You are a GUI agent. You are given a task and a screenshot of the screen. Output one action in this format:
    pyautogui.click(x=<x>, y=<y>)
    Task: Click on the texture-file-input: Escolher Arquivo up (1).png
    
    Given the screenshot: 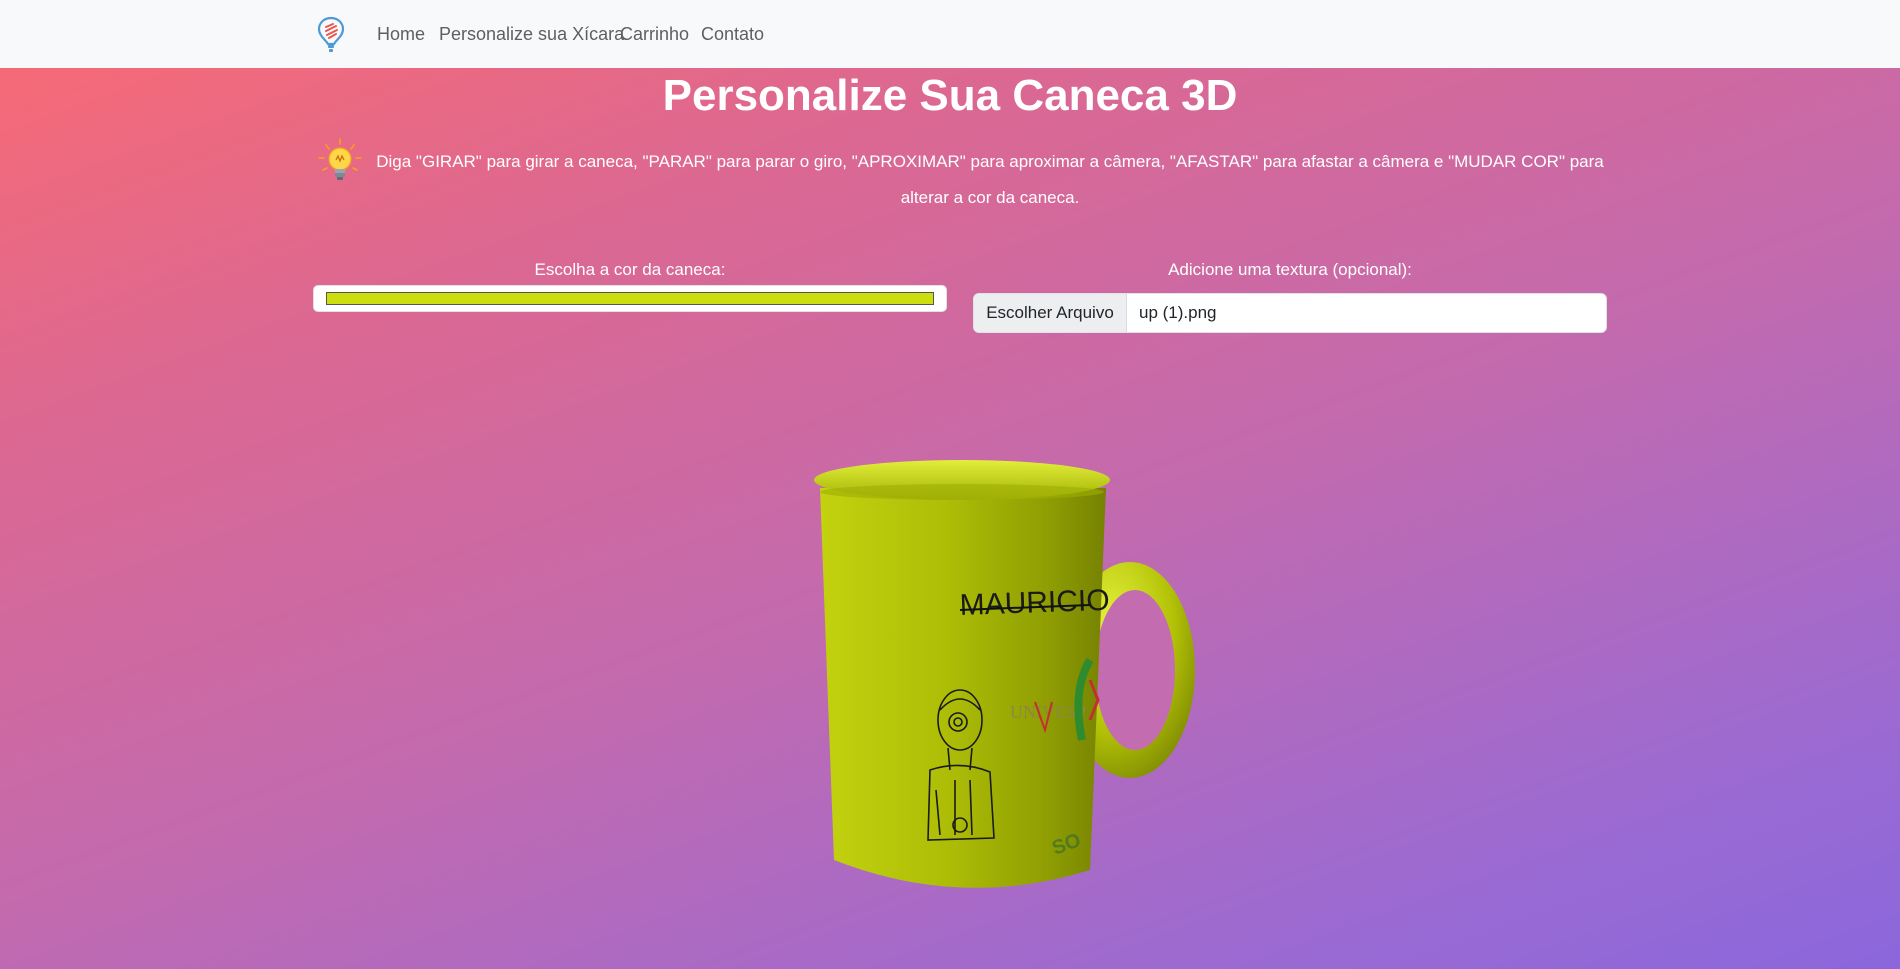 What is the action you would take?
    pyautogui.click(x=1290, y=313)
    